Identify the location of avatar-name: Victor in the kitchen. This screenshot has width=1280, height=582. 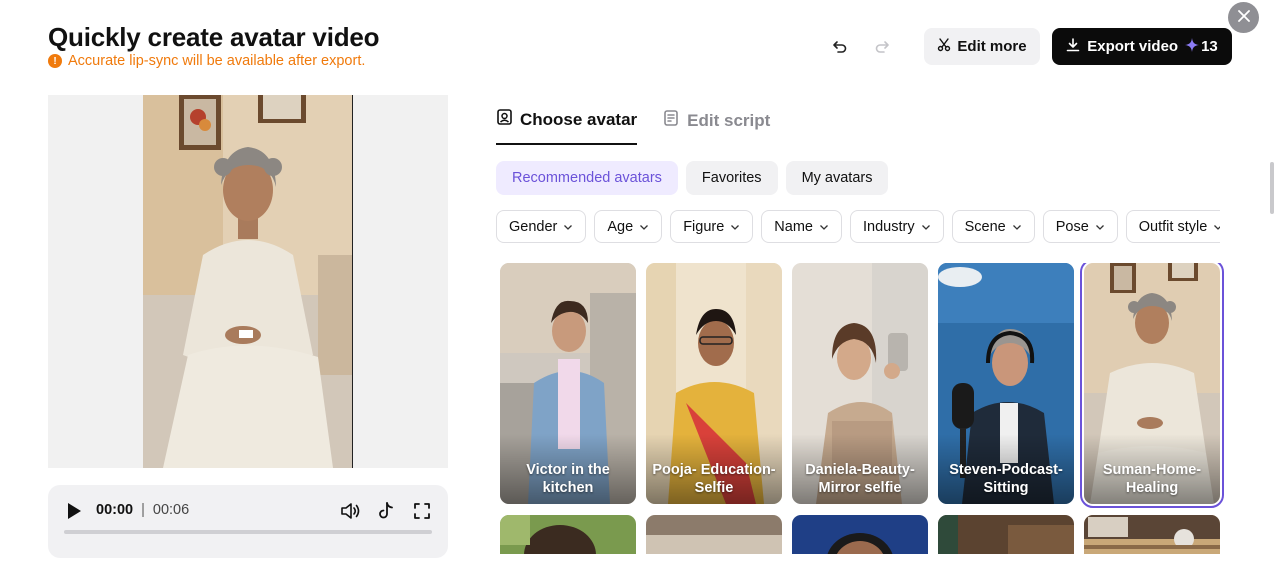
(568, 479).